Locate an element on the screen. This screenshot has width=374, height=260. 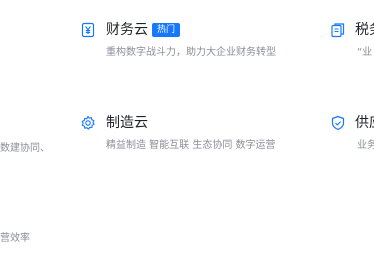
finance-cloud-title: 财务云 is located at coordinates (127, 30).